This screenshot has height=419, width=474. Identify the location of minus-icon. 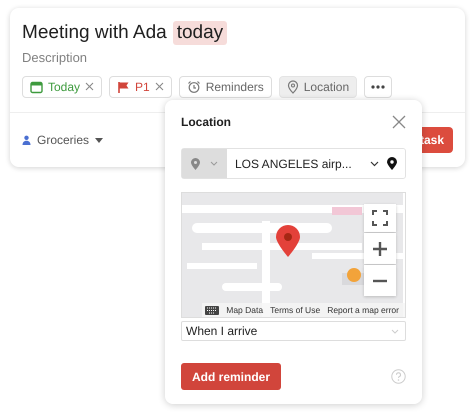
(380, 280).